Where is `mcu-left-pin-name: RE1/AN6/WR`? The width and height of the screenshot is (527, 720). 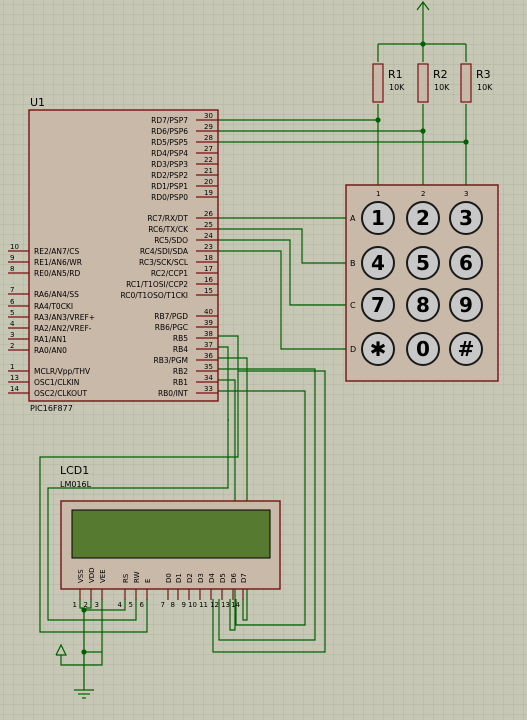
mcu-left-pin-name: RE1/AN6/WR is located at coordinates (58, 262).